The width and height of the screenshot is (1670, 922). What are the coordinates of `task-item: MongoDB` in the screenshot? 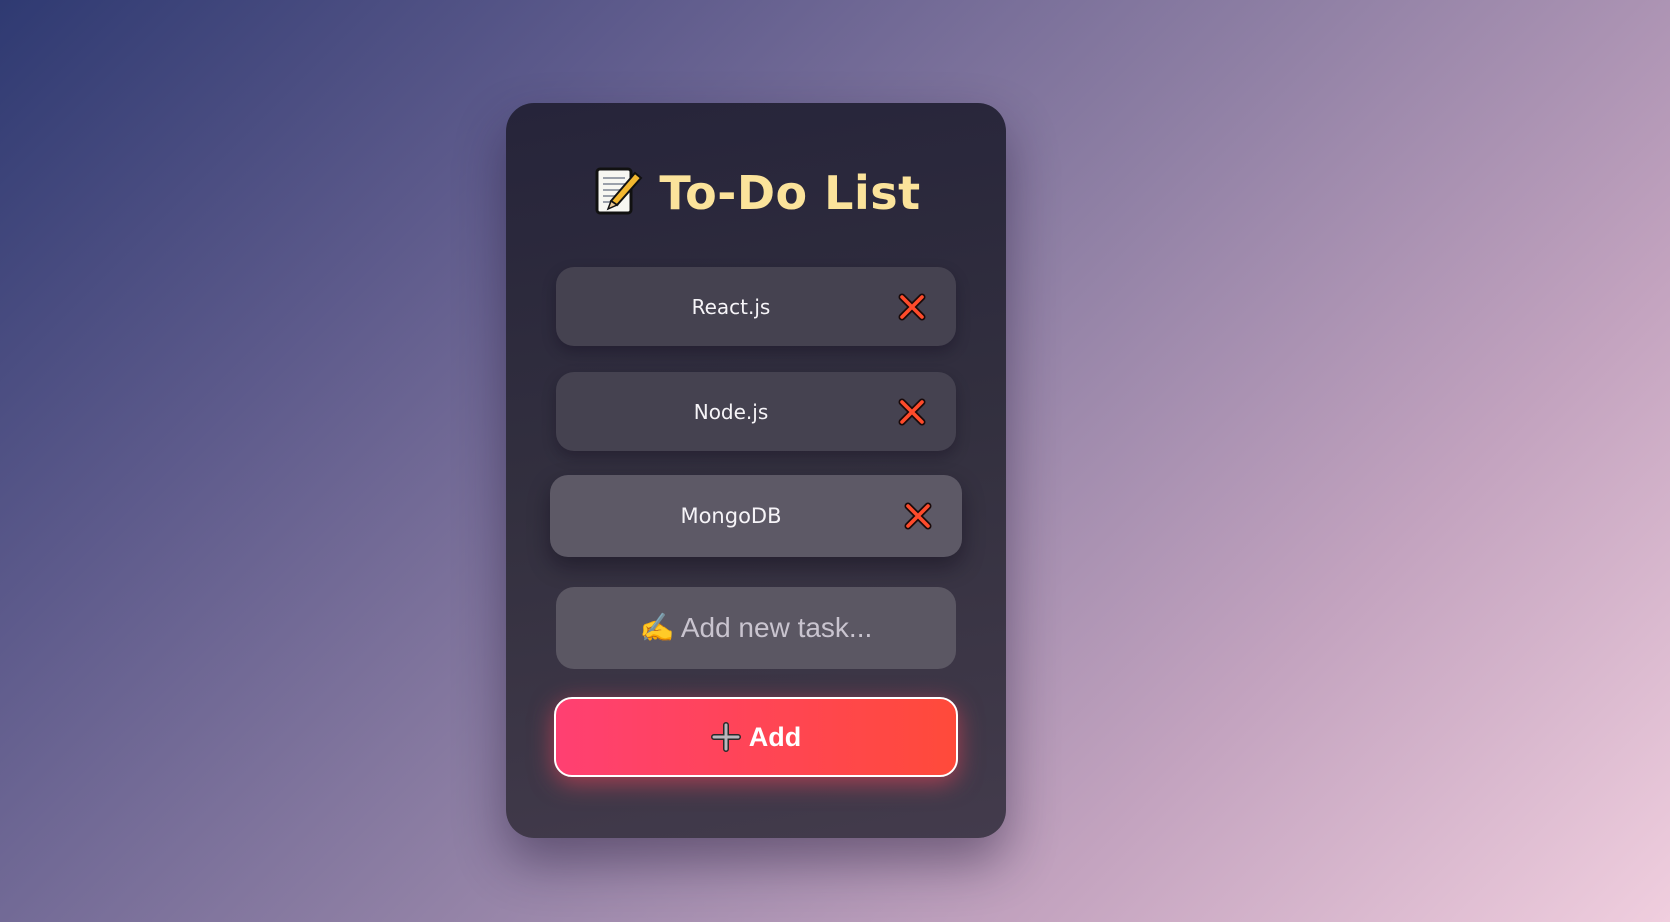 It's located at (756, 516).